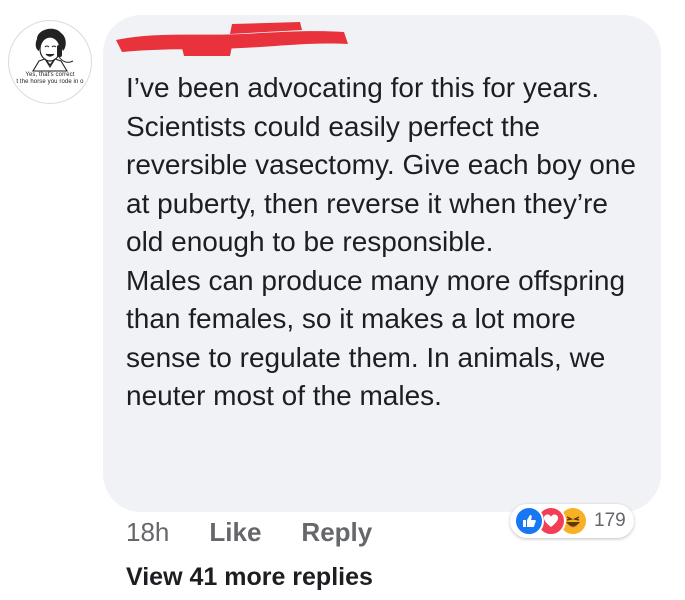  Describe the element at coordinates (53, 50) in the screenshot. I see `vintage-woman-illustration` at that location.